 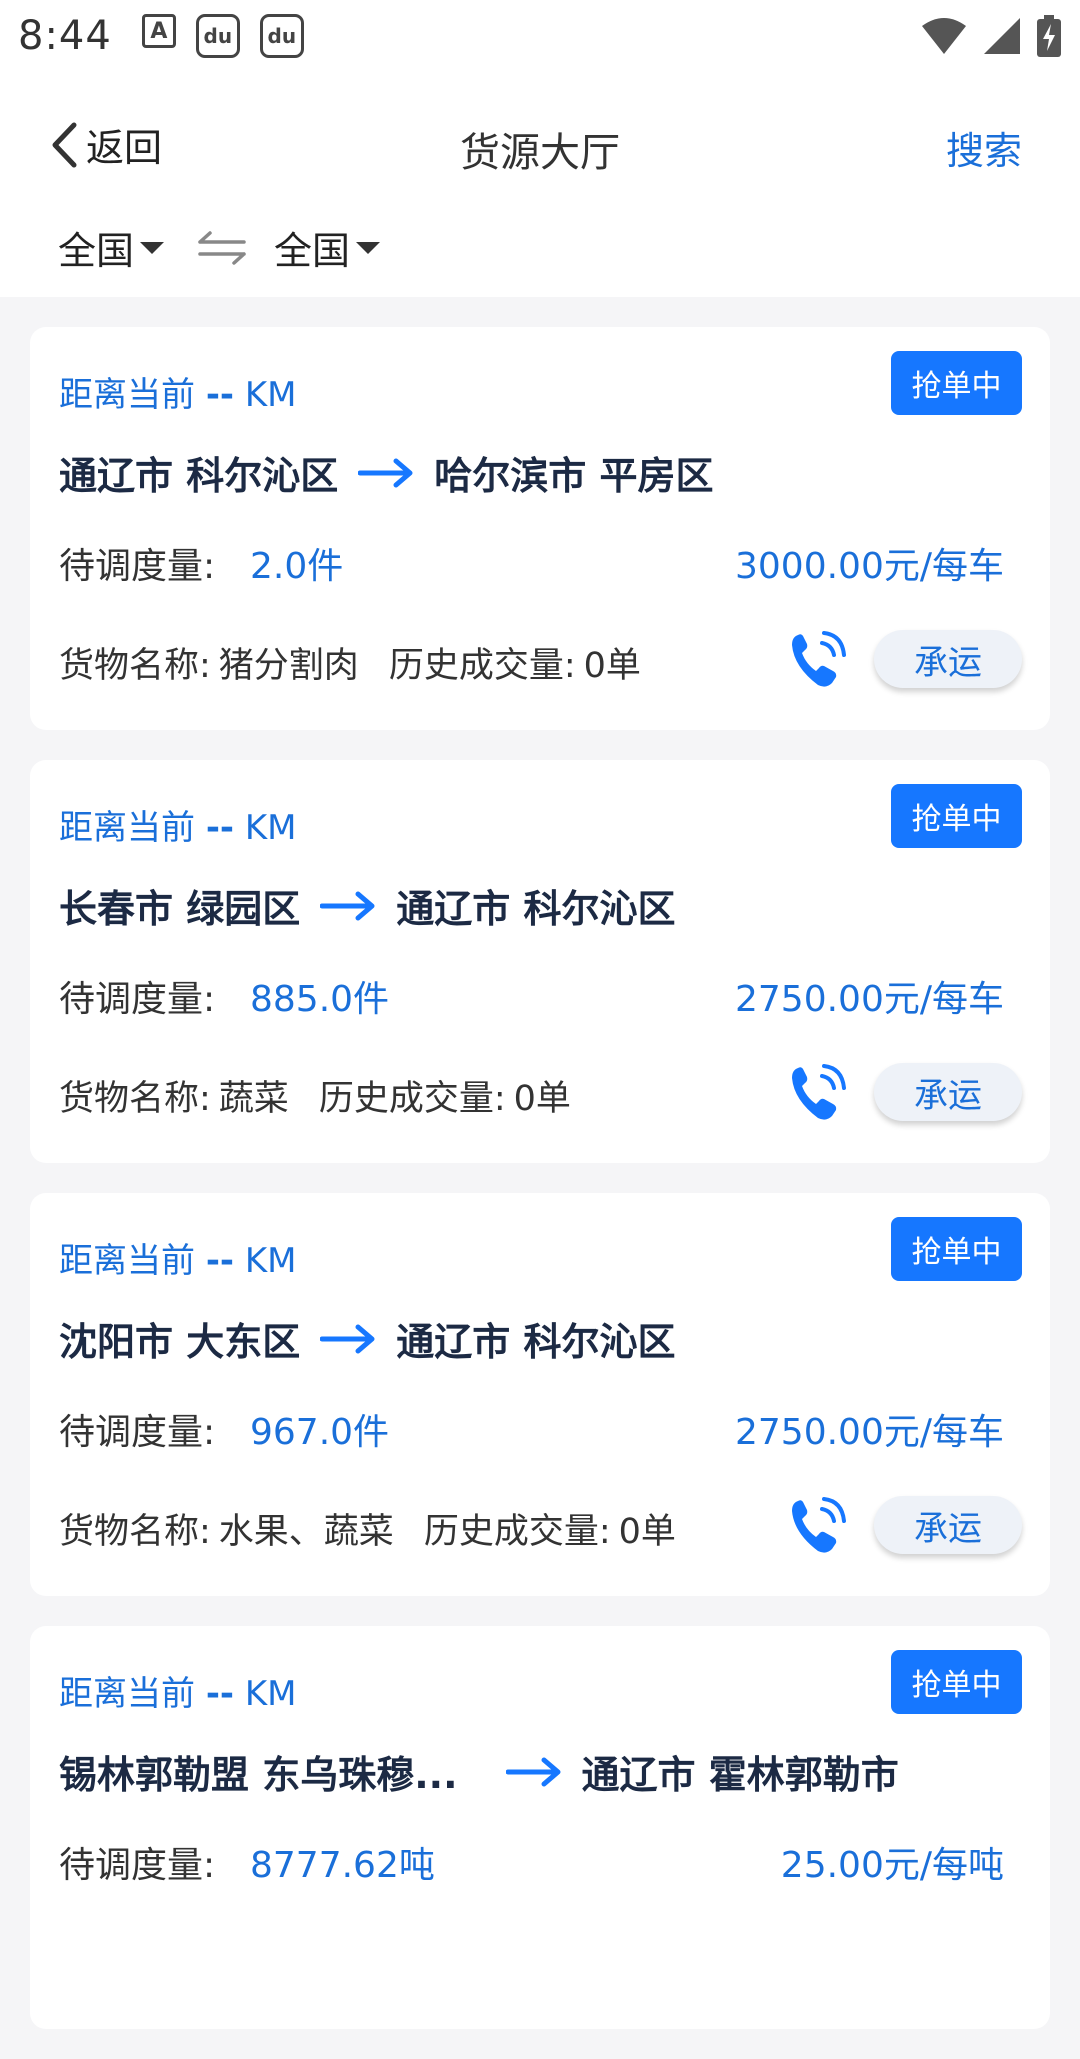 What do you see at coordinates (297, 566) in the screenshot?
I see `quantity-value: 2.0件` at bounding box center [297, 566].